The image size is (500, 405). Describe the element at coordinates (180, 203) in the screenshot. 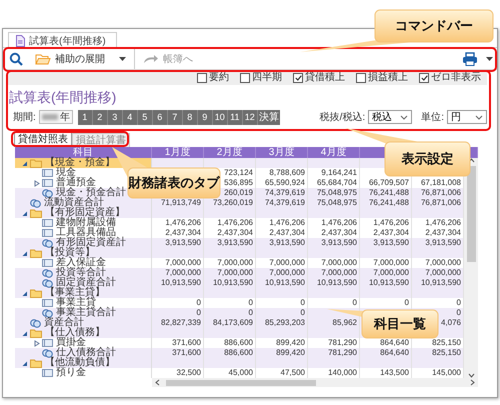

I see `table-cell: 71,913,749` at that location.